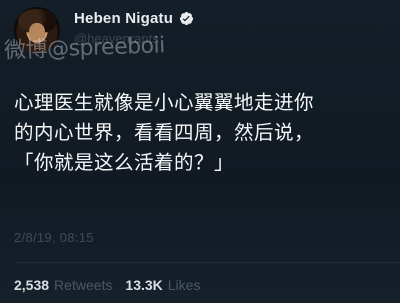 Image resolution: width=400 pixels, height=303 pixels. Describe the element at coordinates (124, 162) in the screenshot. I see `tweet-line: 「你就是这么活着的？」` at that location.